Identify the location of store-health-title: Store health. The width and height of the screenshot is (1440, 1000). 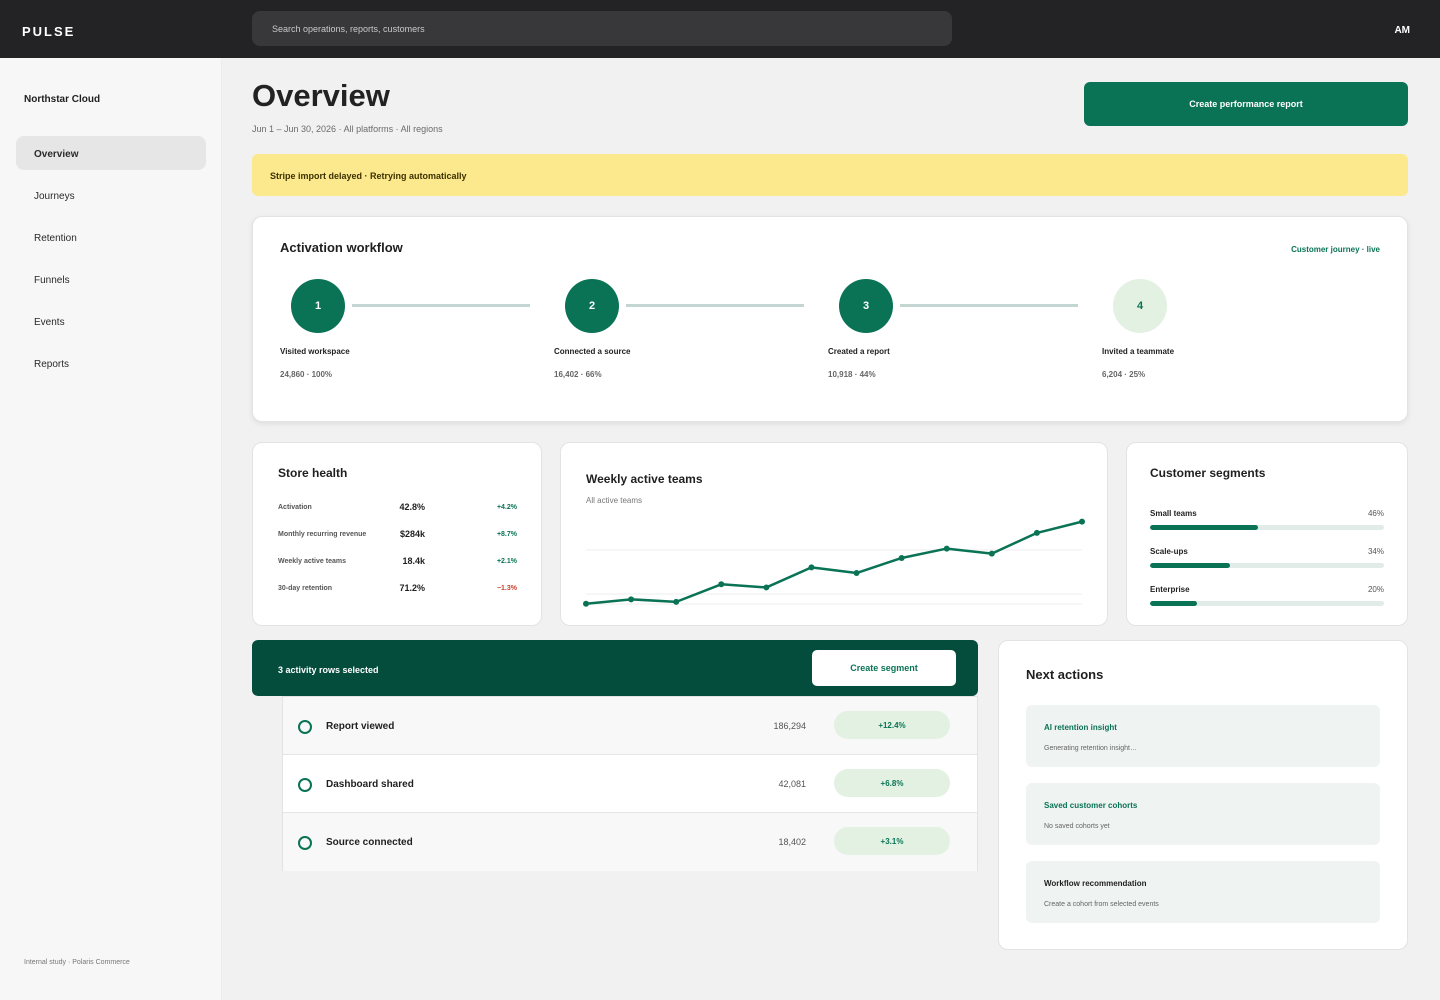
(313, 473).